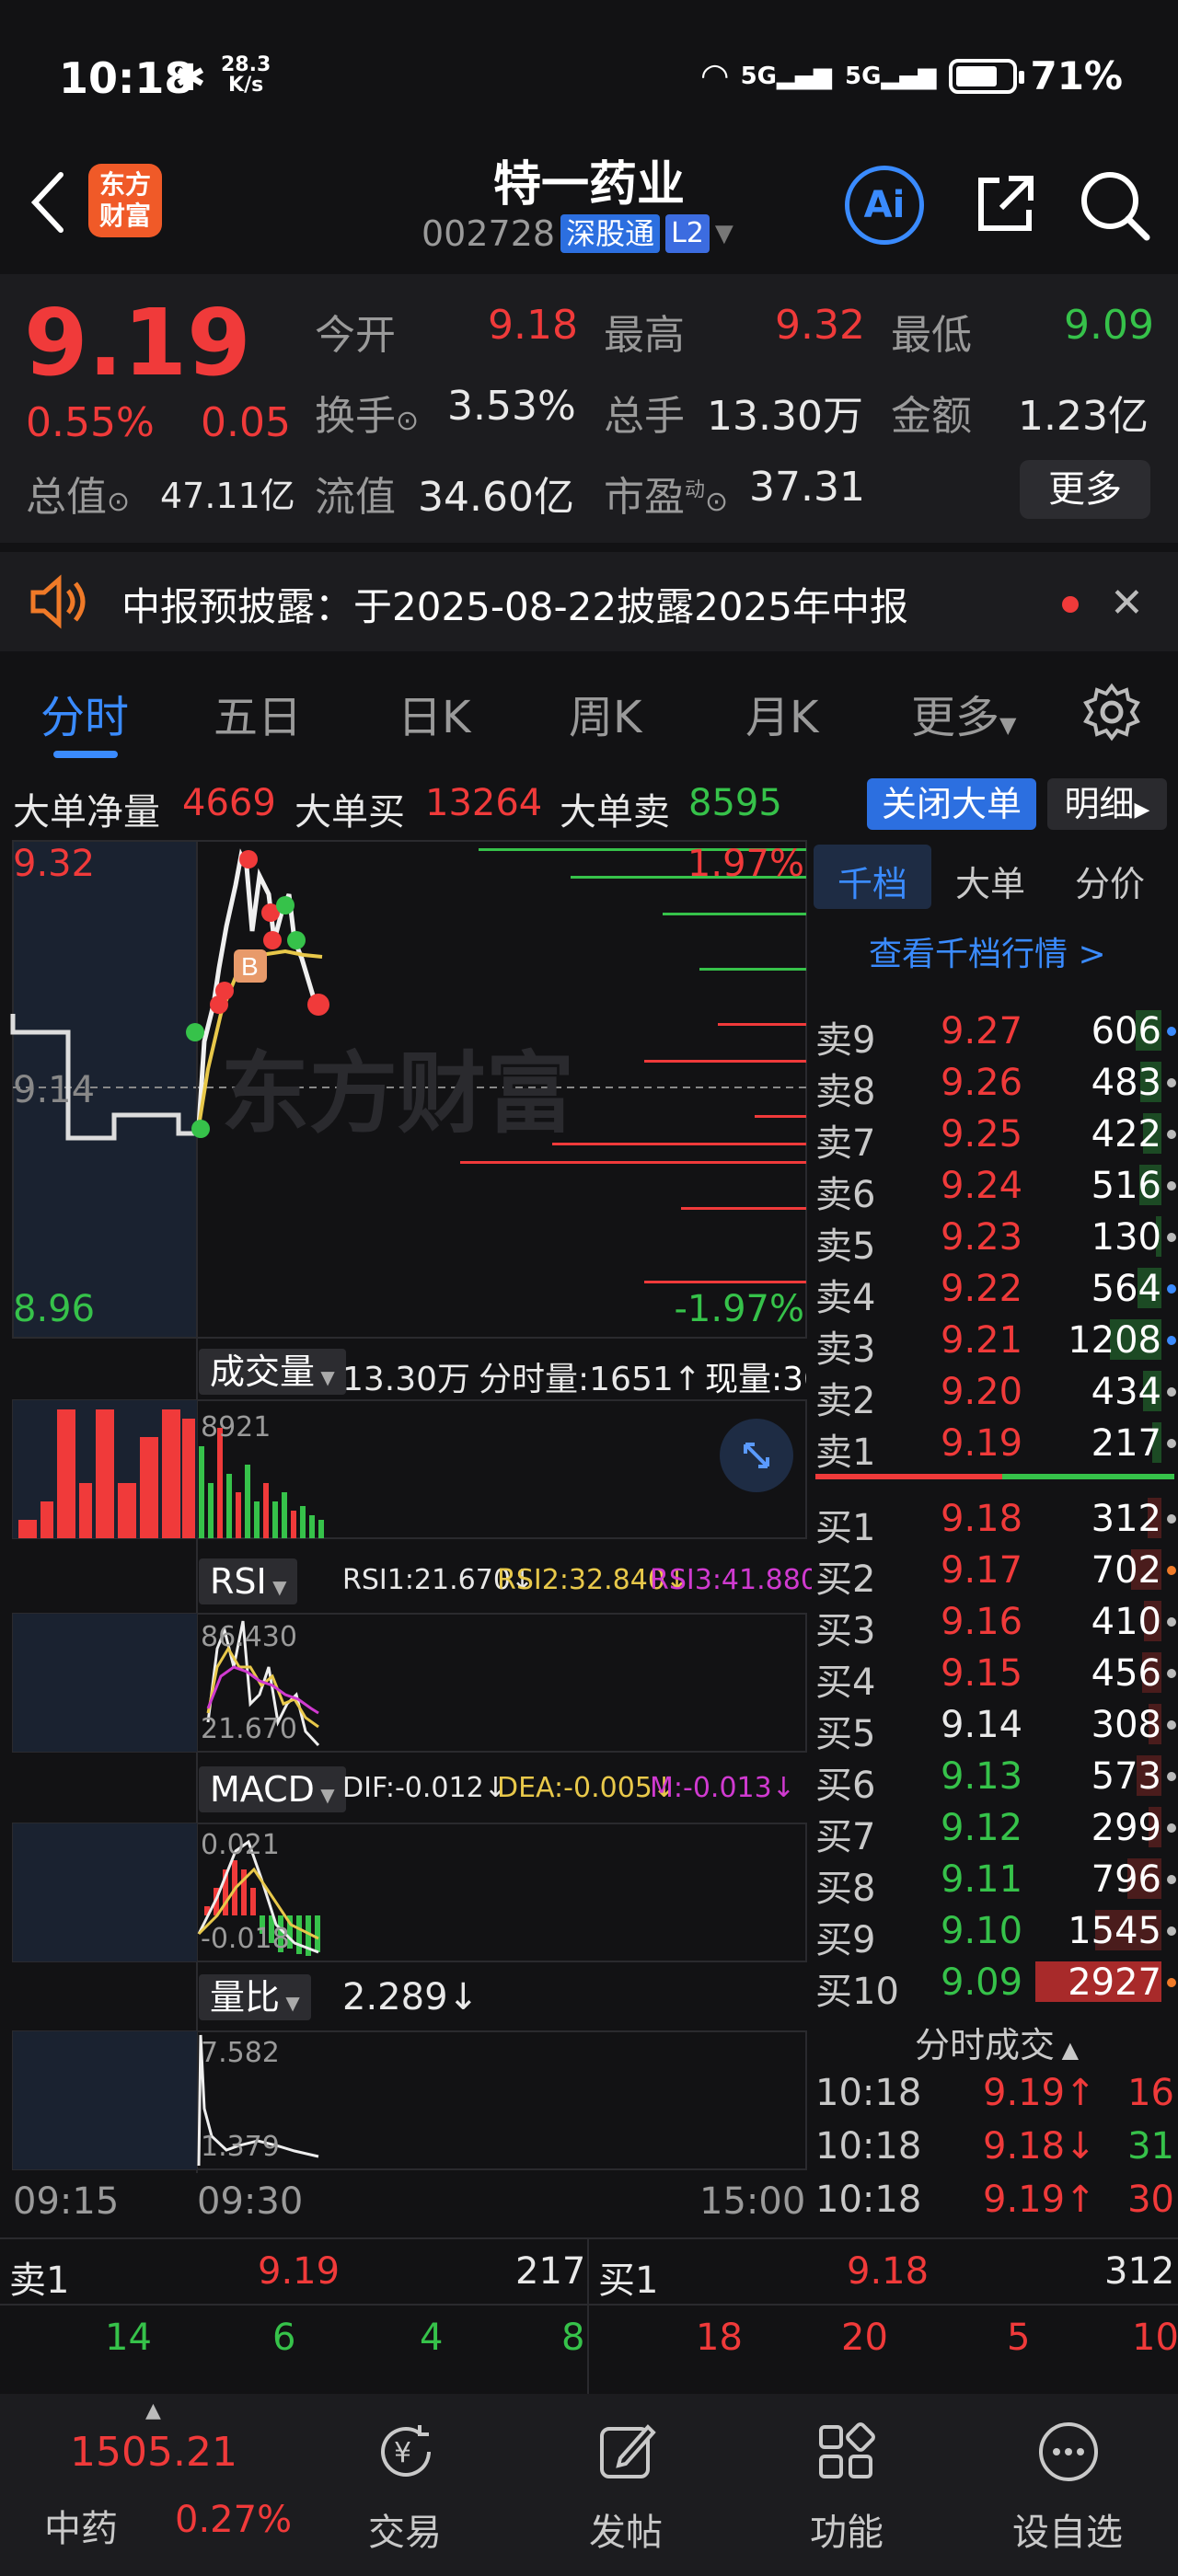 This screenshot has width=1178, height=2576. I want to click on share-icon, so click(1005, 204).